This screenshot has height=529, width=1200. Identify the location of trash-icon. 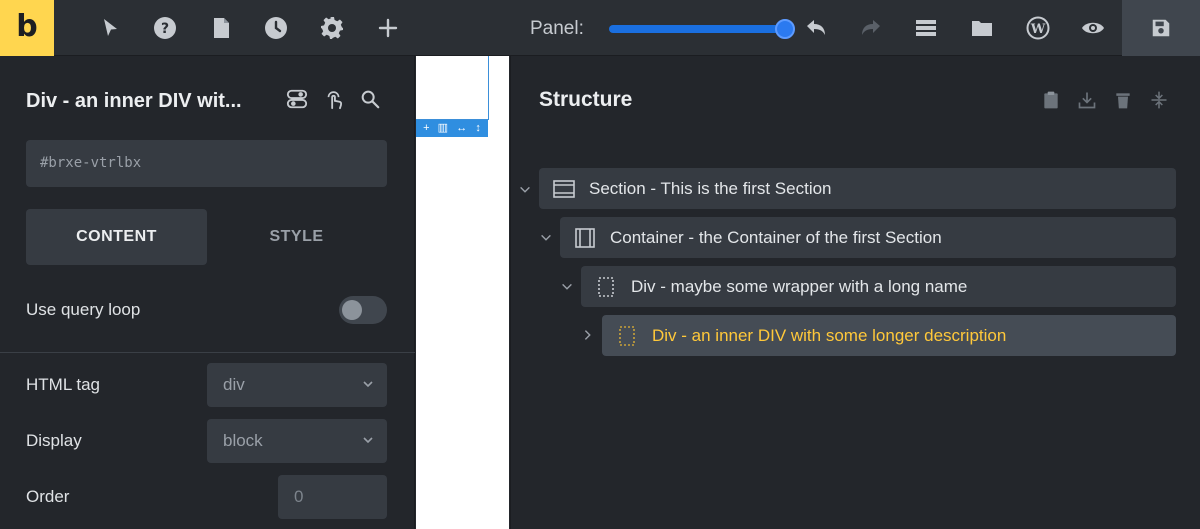
(1123, 100).